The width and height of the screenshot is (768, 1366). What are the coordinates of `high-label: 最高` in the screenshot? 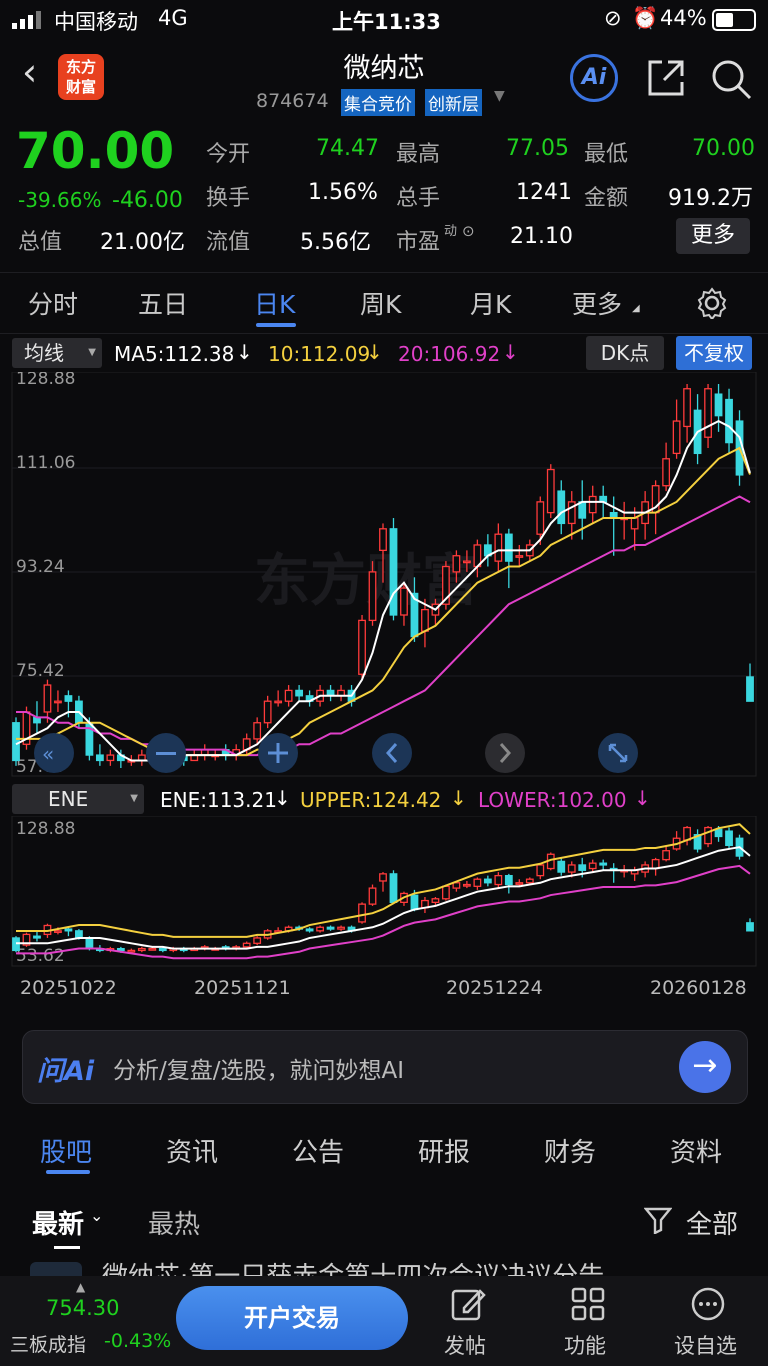 It's located at (418, 154).